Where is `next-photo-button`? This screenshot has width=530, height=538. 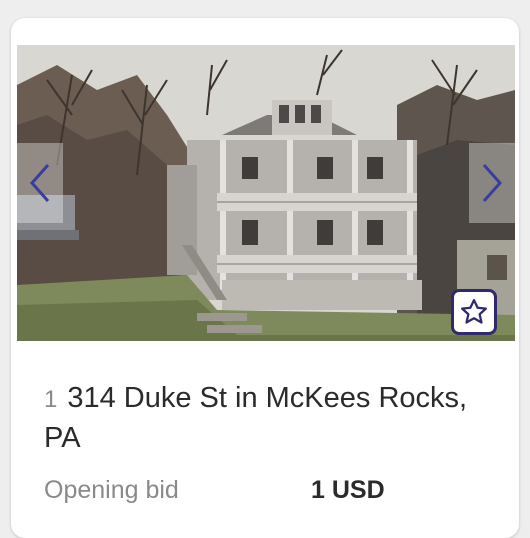 next-photo-button is located at coordinates (492, 183).